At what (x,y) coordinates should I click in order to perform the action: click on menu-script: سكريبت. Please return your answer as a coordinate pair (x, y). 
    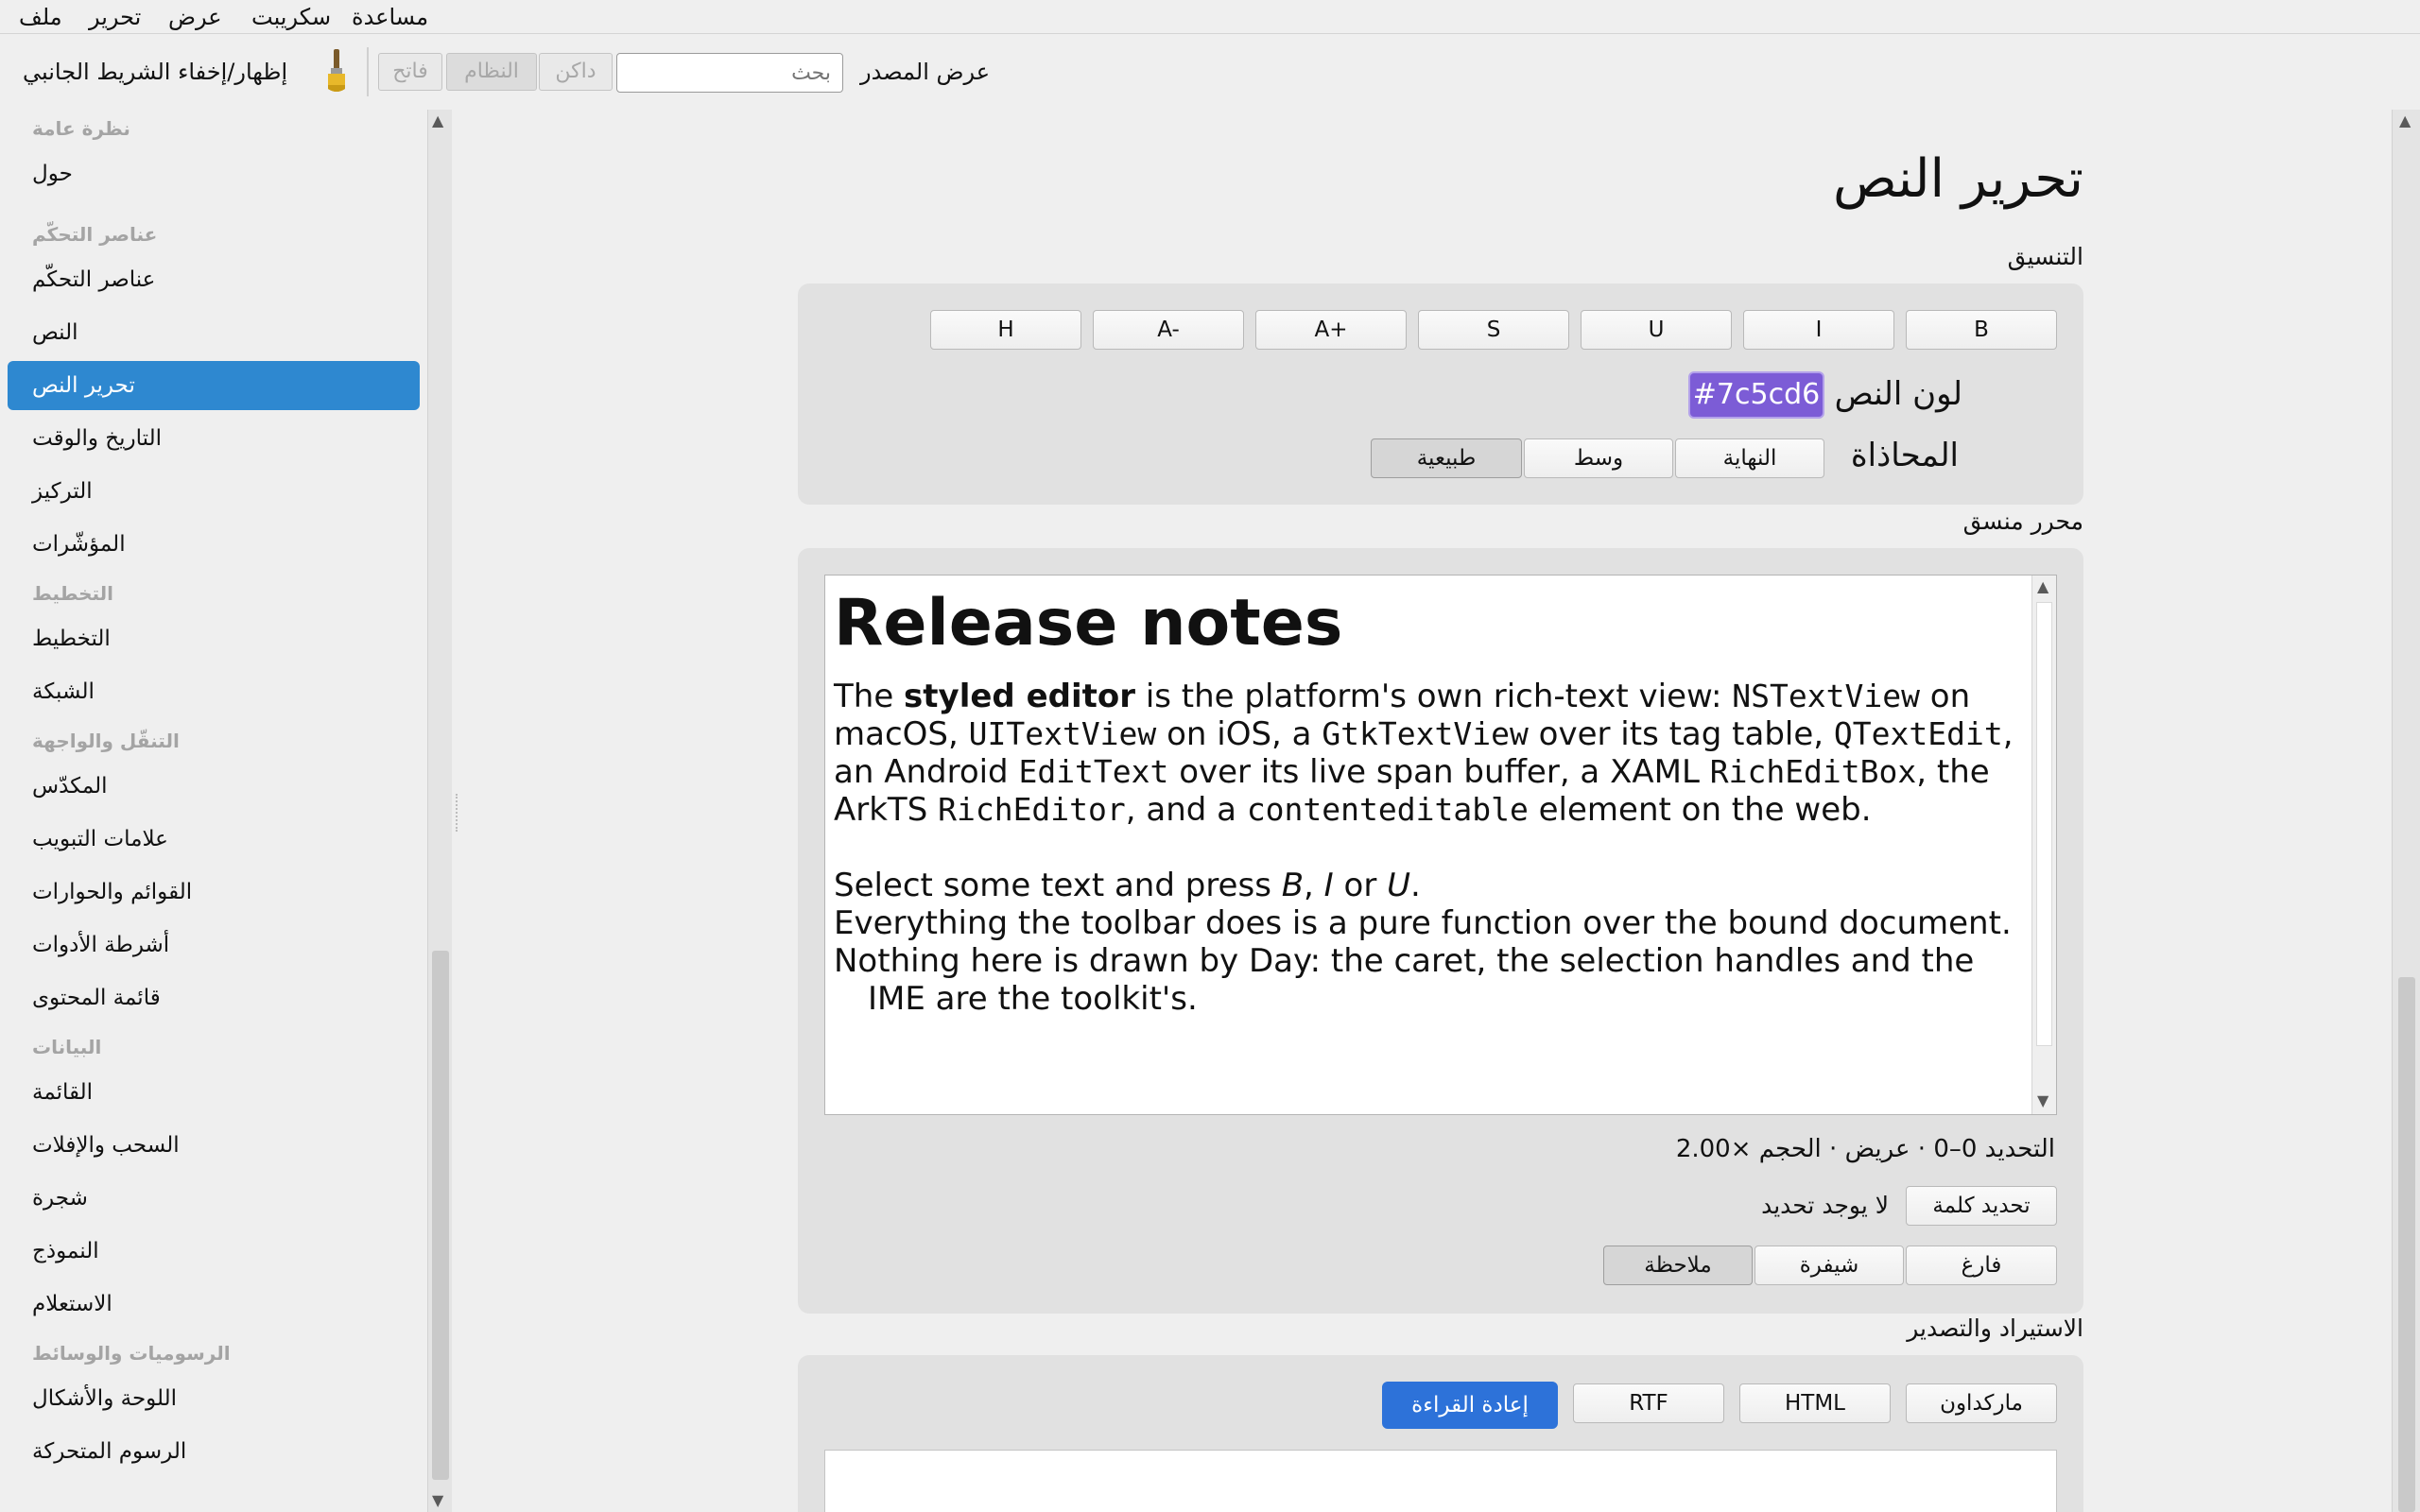
    Looking at the image, I should click on (291, 17).